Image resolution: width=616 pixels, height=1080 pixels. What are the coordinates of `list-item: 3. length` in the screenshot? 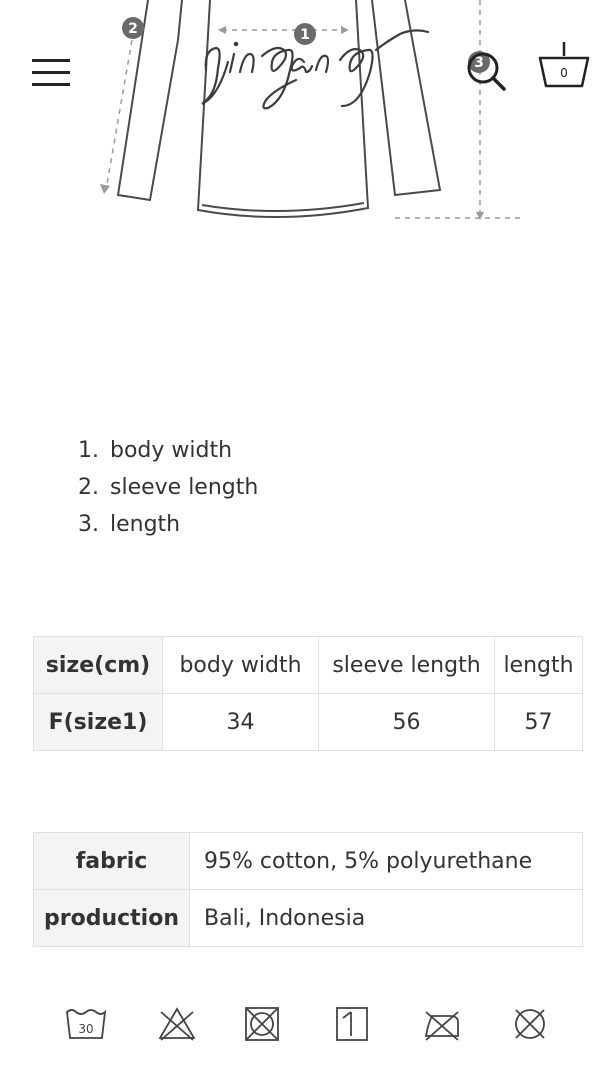 It's located at (168, 524).